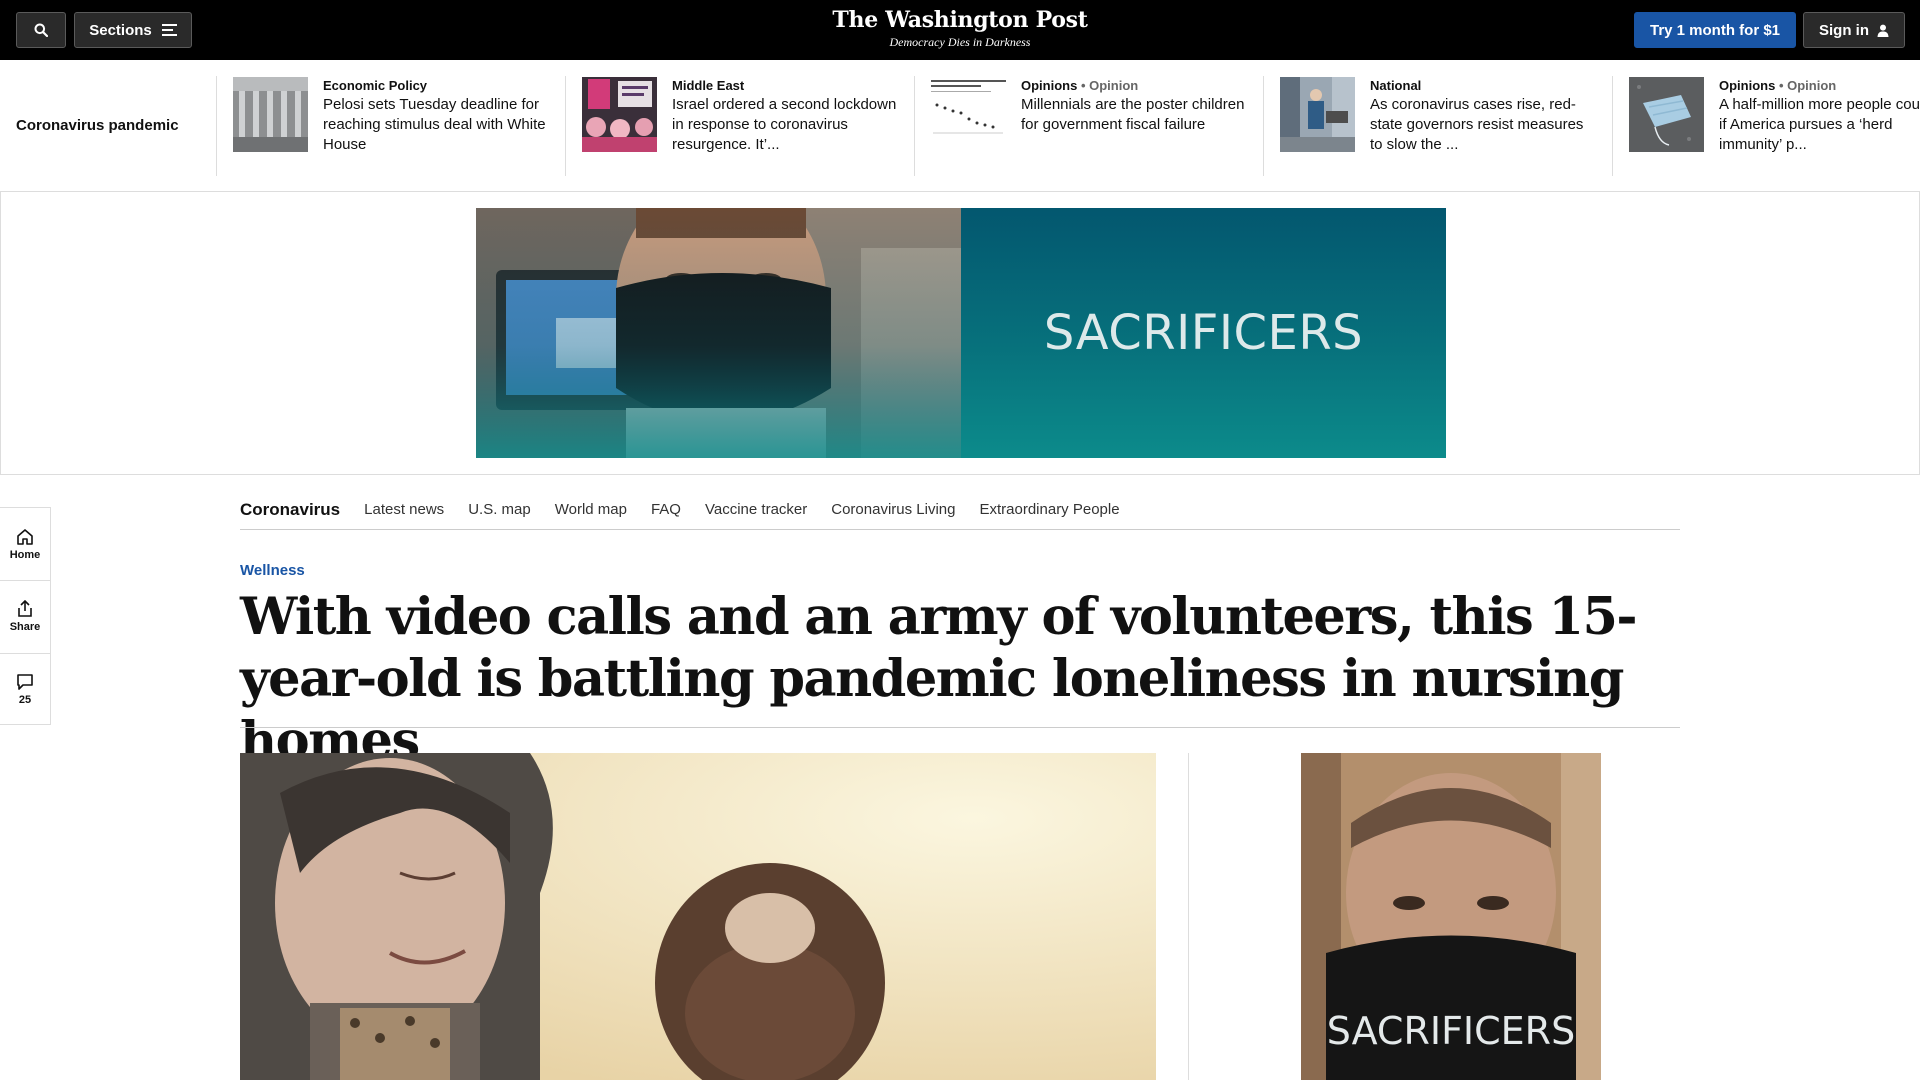 This screenshot has width=1920, height=1080. Describe the element at coordinates (25, 700) in the screenshot. I see `comments-count: 25` at that location.